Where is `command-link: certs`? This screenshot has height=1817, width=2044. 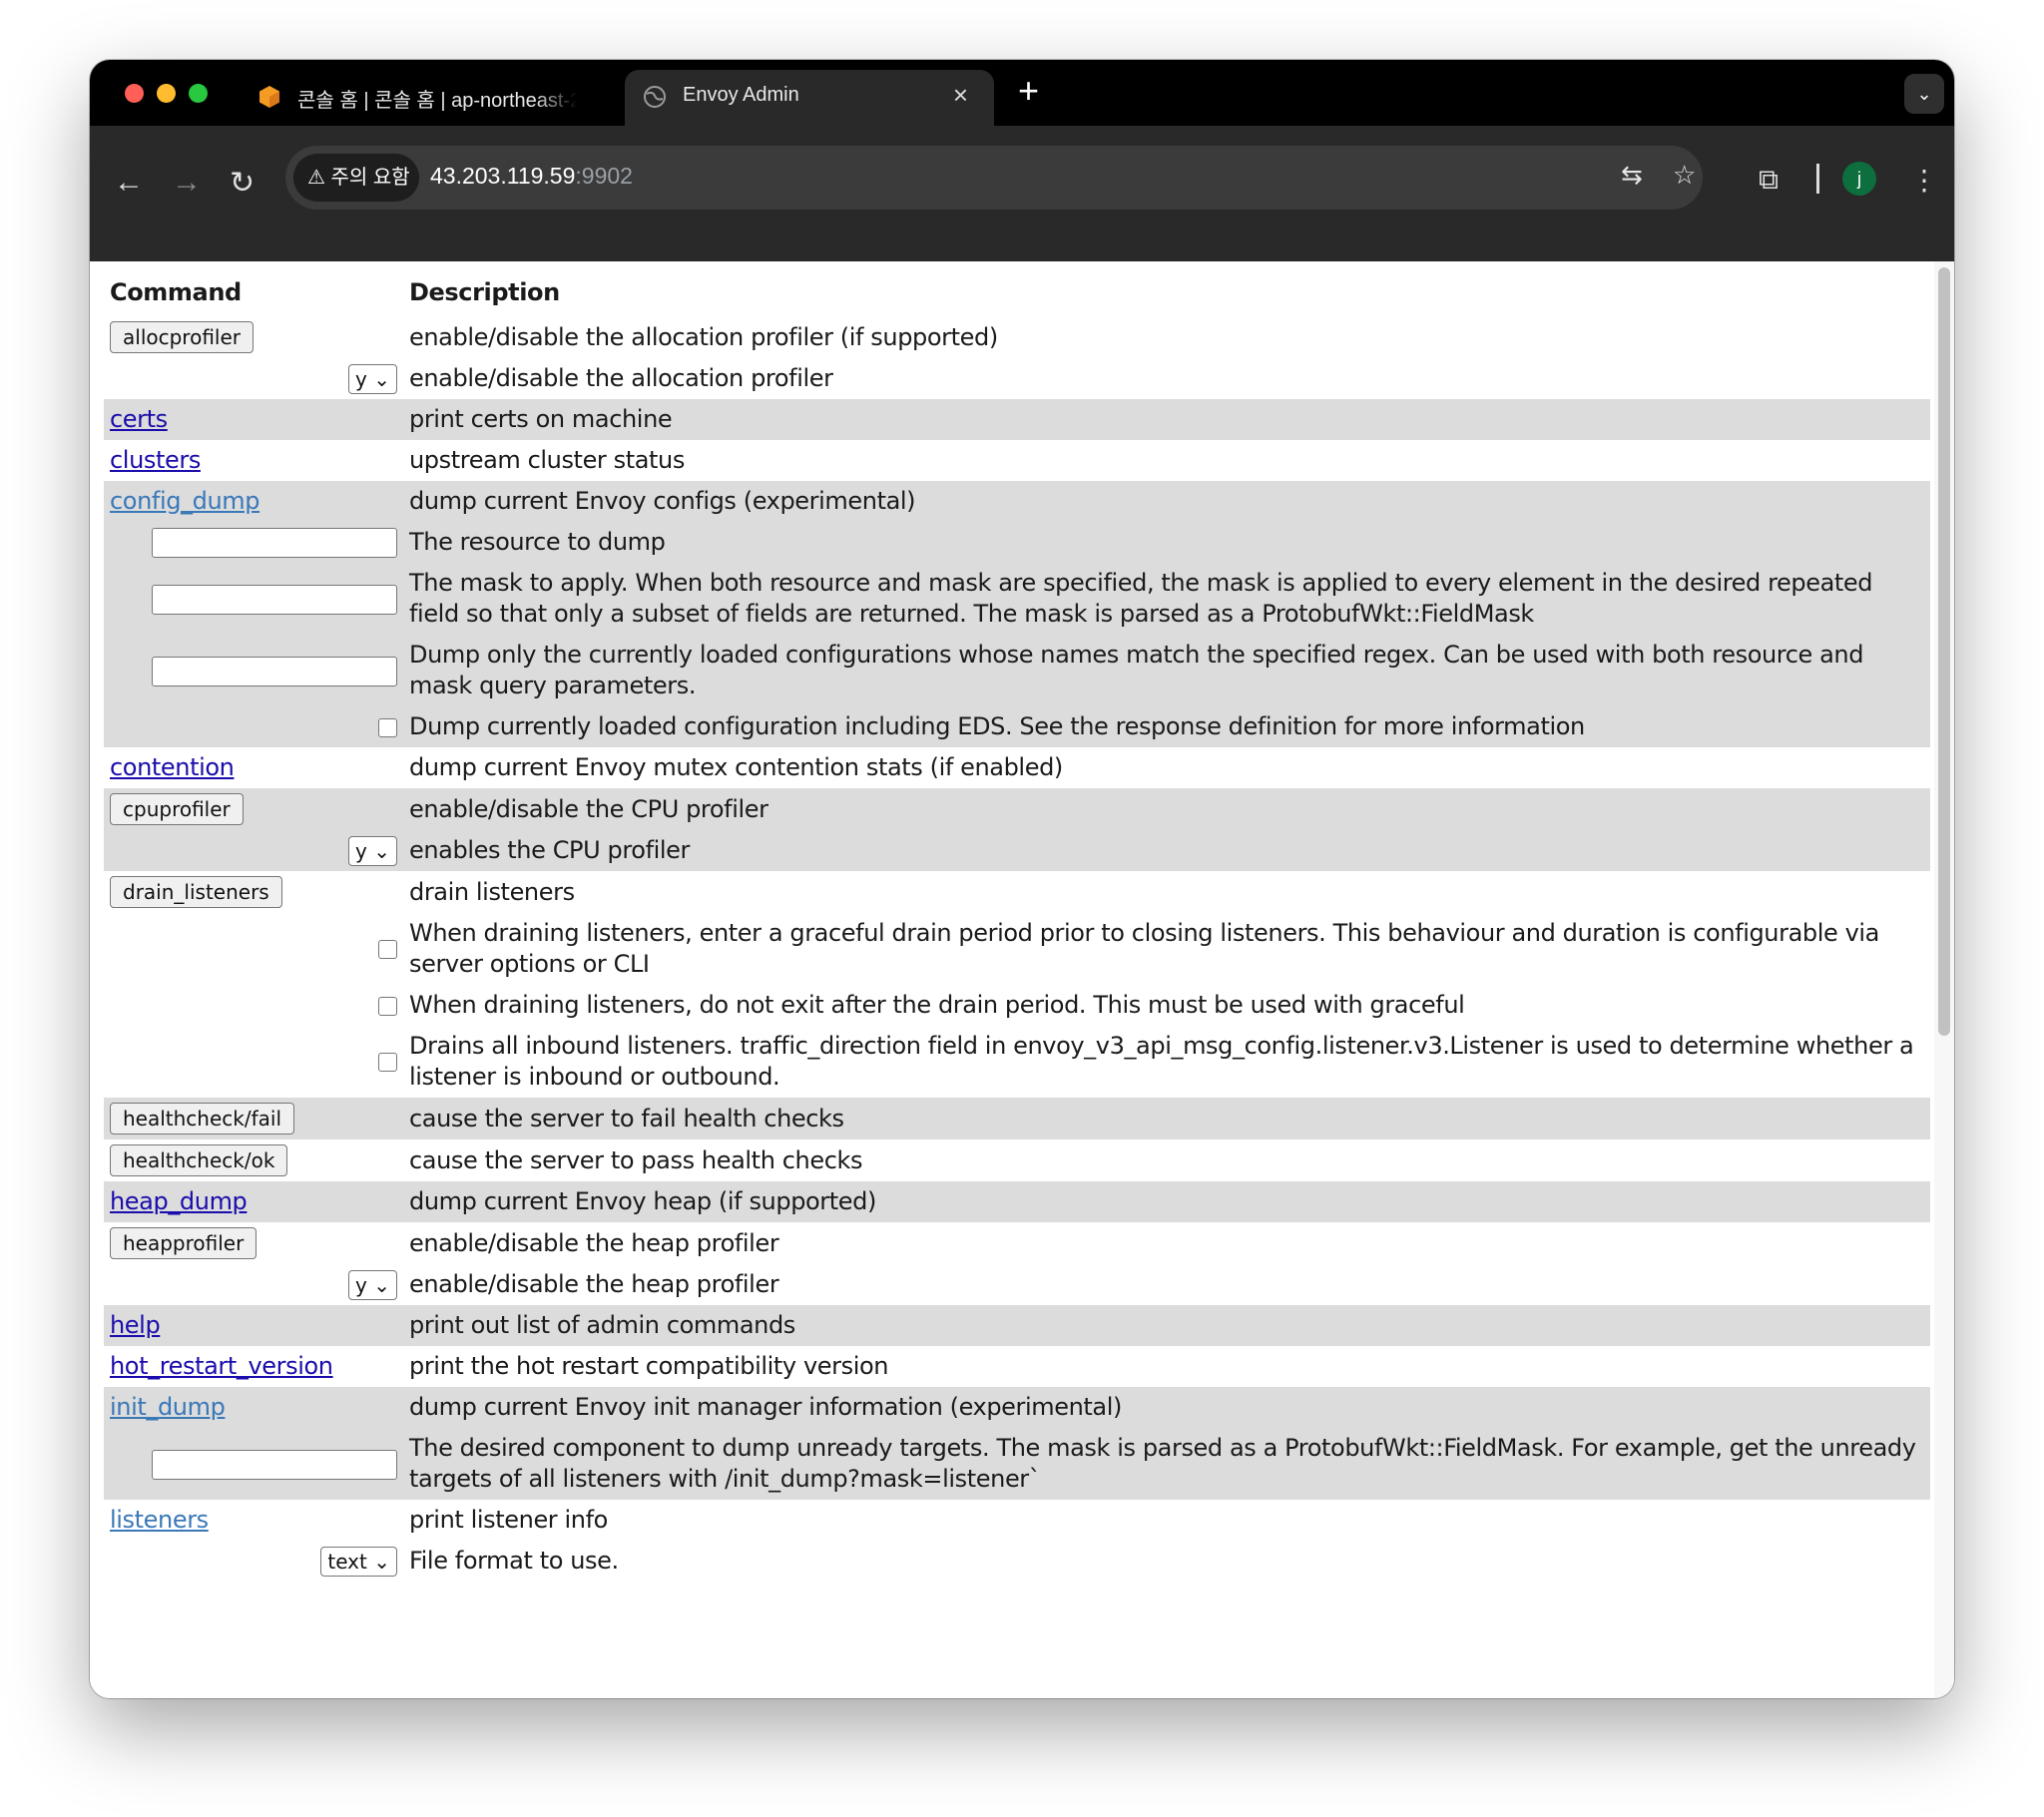 command-link: certs is located at coordinates (139, 419).